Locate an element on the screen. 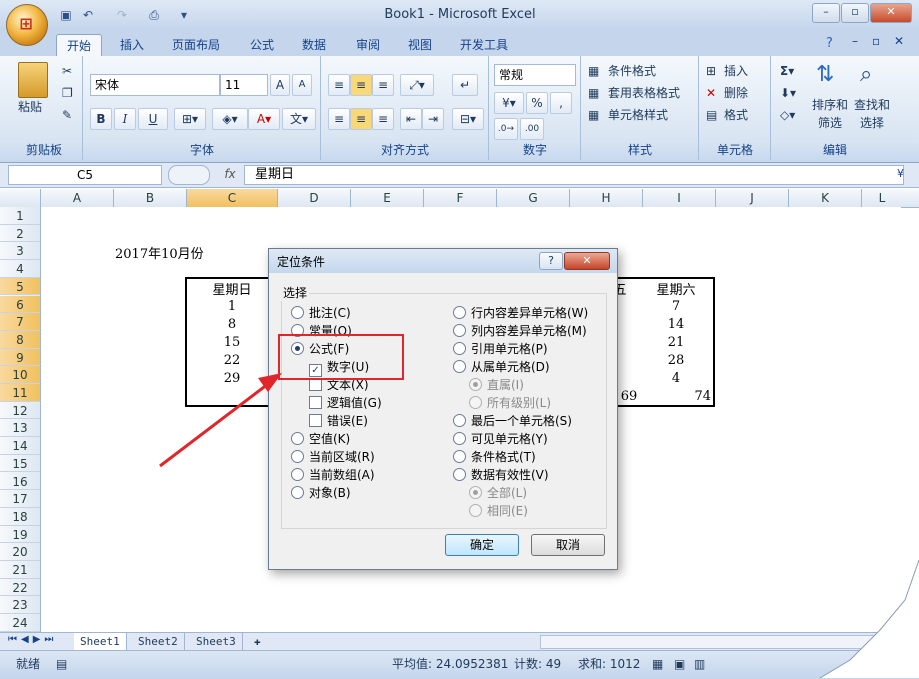 The height and width of the screenshot is (679, 919). annotation-arrow is located at coordinates (220, 420).